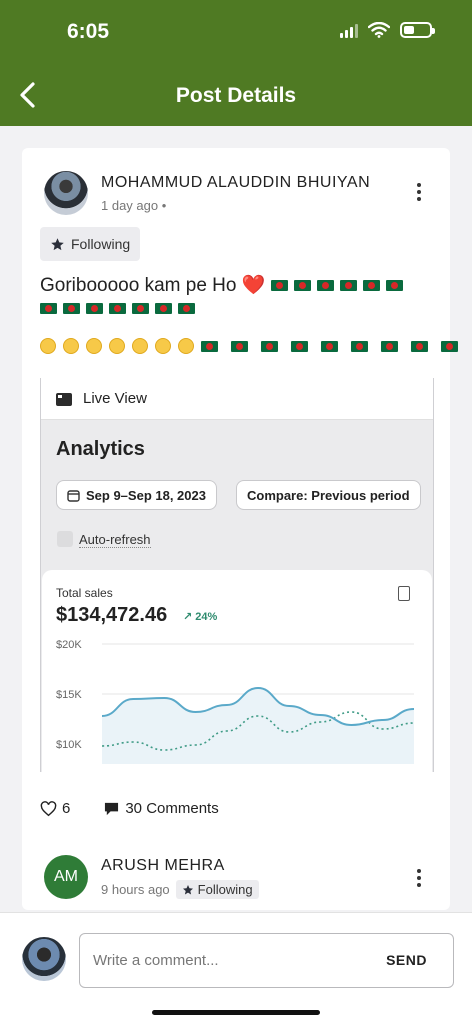 The width and height of the screenshot is (472, 1024). Describe the element at coordinates (134, 205) in the screenshot. I see `post-timestamp: 1 day ago •` at that location.